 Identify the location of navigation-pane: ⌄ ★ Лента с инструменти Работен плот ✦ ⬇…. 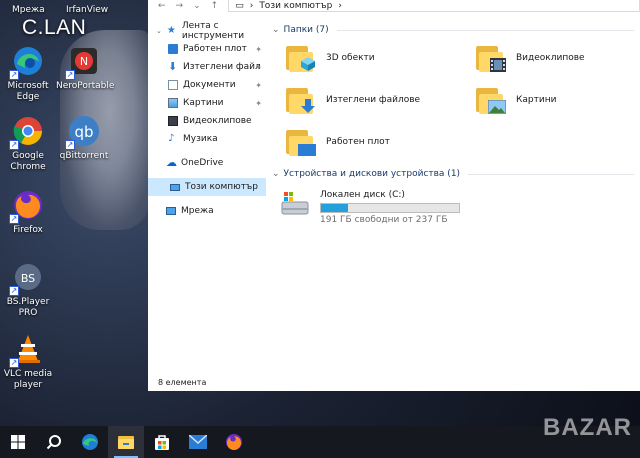
(207, 196).